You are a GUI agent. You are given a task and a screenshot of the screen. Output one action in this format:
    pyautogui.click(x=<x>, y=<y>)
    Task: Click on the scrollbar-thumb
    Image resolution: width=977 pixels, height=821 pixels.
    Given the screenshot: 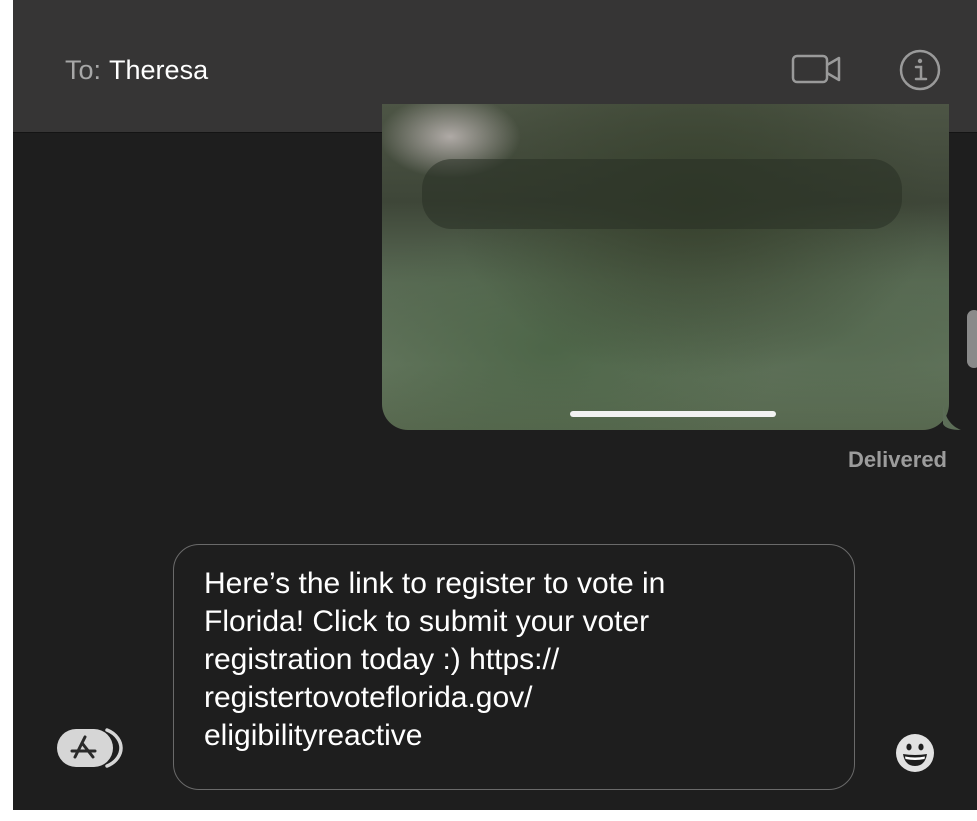 What is the action you would take?
    pyautogui.click(x=972, y=339)
    